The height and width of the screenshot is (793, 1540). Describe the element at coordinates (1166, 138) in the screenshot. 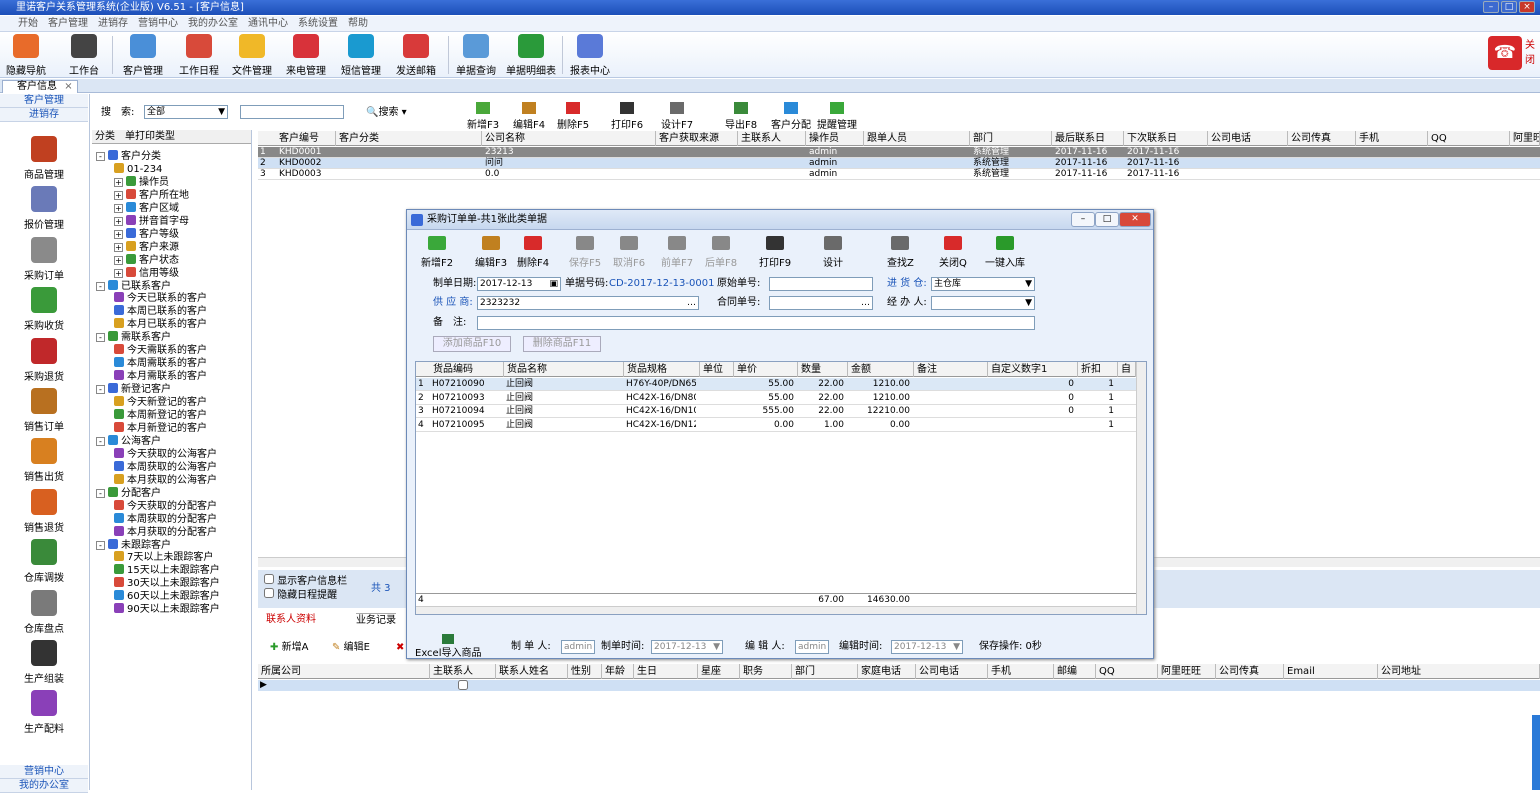

I see `column-header: 下次联系日` at that location.